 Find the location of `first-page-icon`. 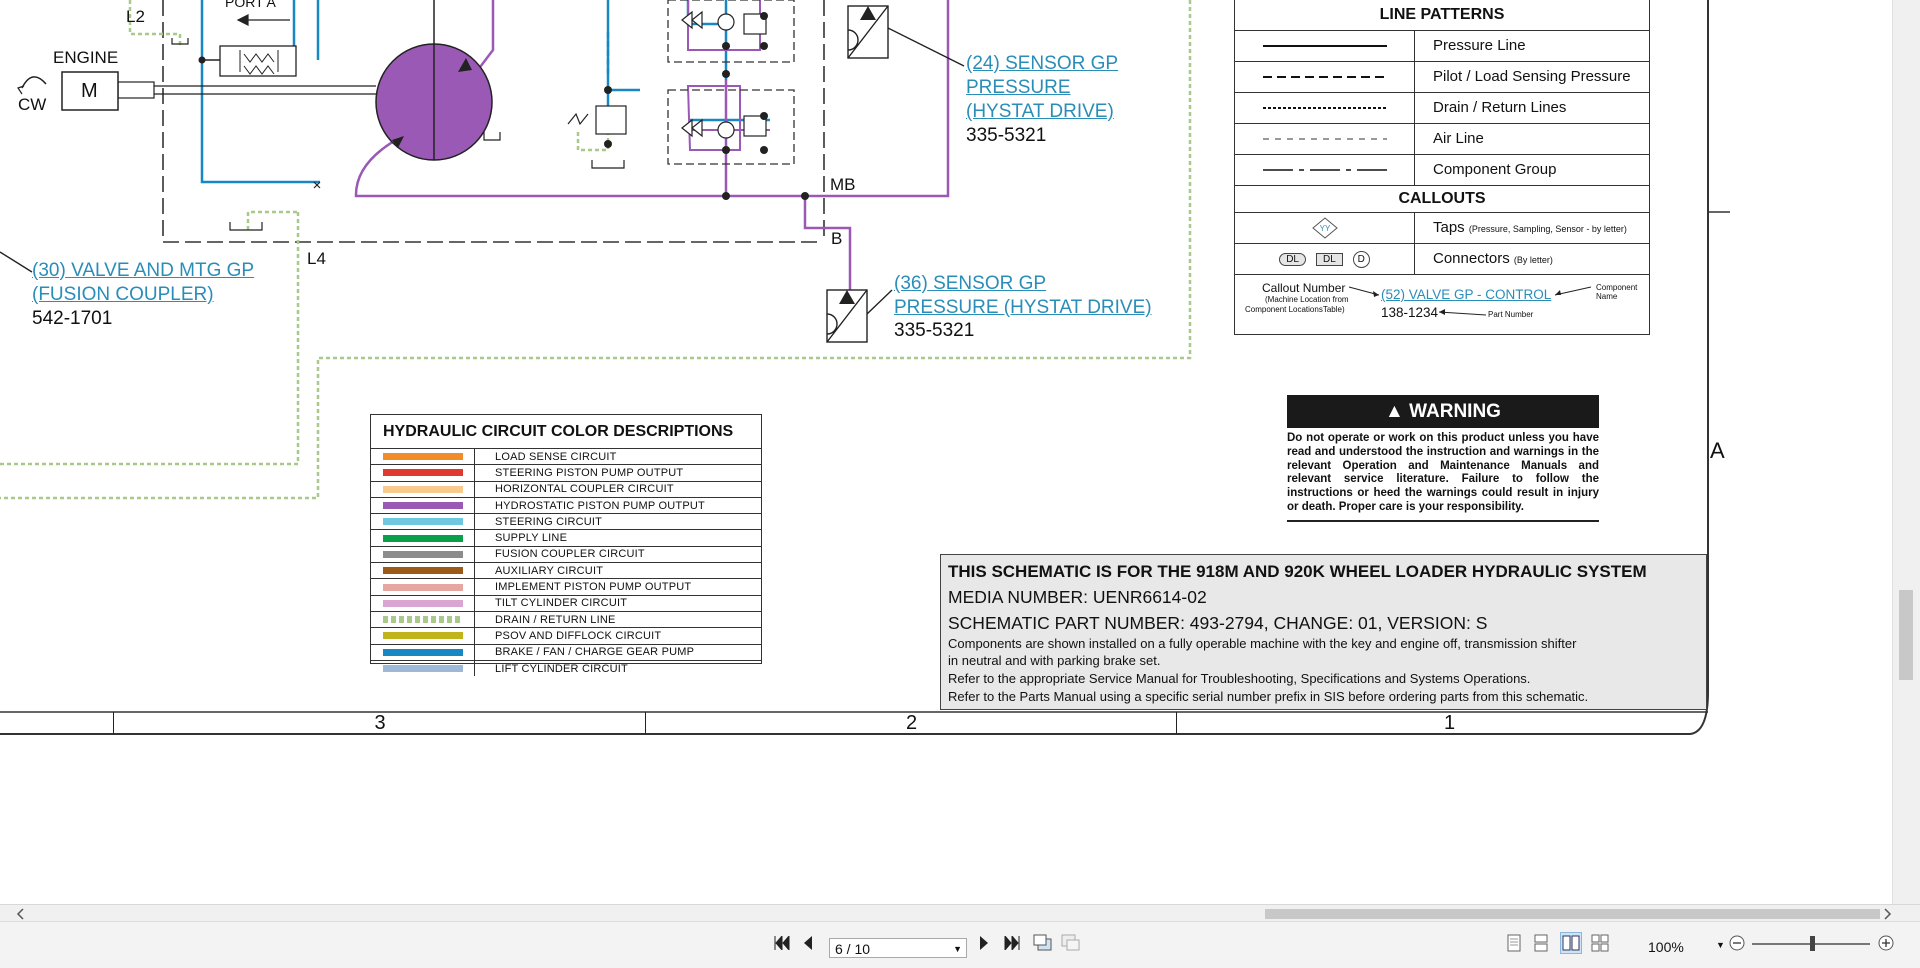

first-page-icon is located at coordinates (782, 943).